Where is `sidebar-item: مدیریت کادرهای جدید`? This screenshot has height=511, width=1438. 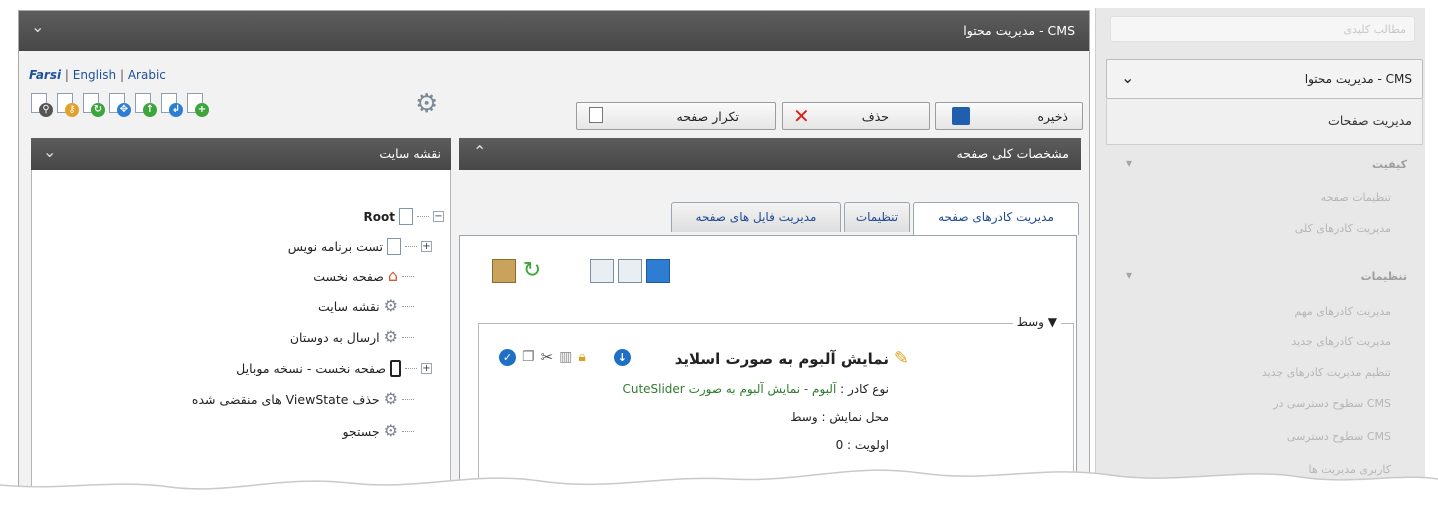 sidebar-item: مدیریت کادرهای جدید is located at coordinates (1341, 341).